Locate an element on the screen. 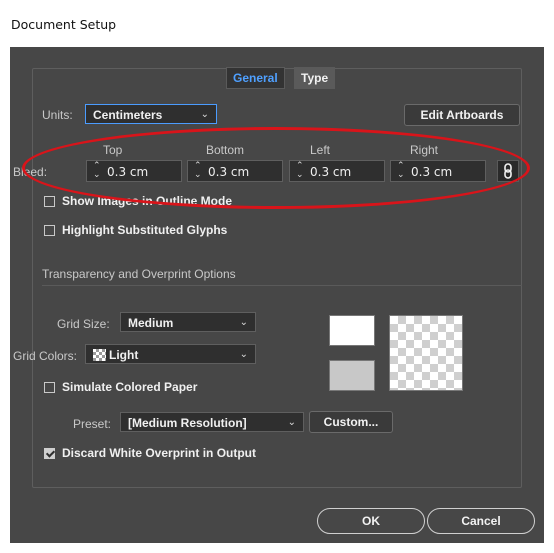 This screenshot has height=553, width=554. tab-general: General is located at coordinates (255, 78).